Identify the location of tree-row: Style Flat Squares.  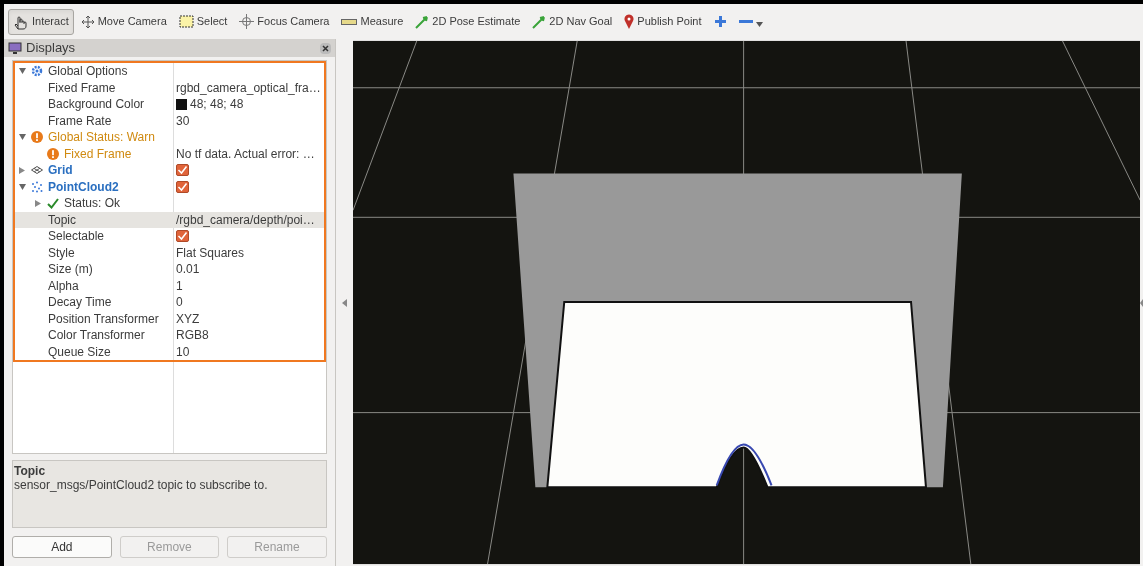
(169, 252).